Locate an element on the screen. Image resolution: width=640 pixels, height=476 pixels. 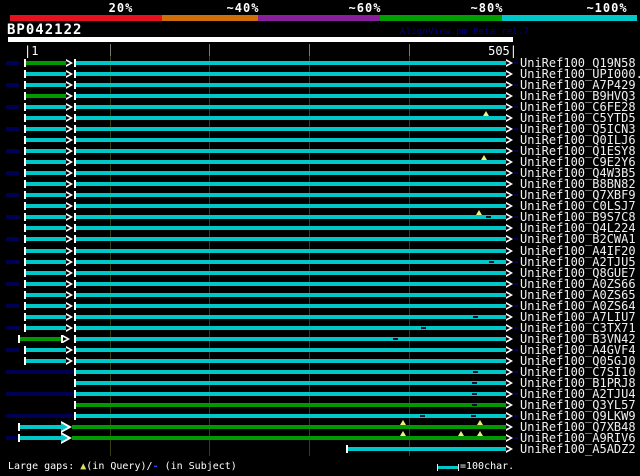
ruler-start-label: |1 is located at coordinates (31, 51).